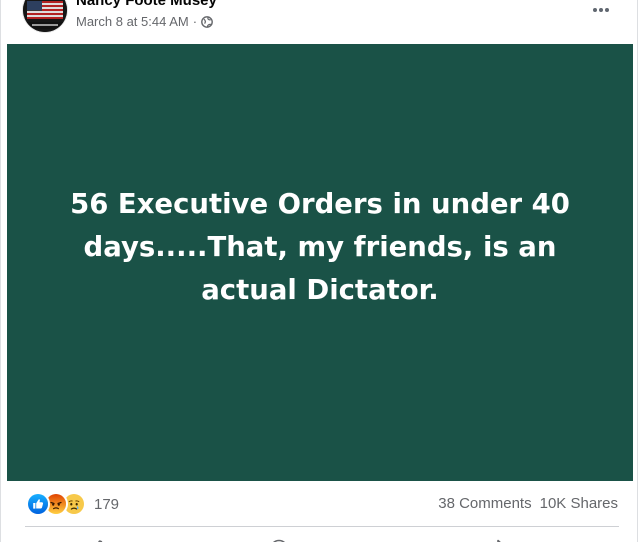 The height and width of the screenshot is (542, 638). I want to click on more-options-button, so click(601, 10).